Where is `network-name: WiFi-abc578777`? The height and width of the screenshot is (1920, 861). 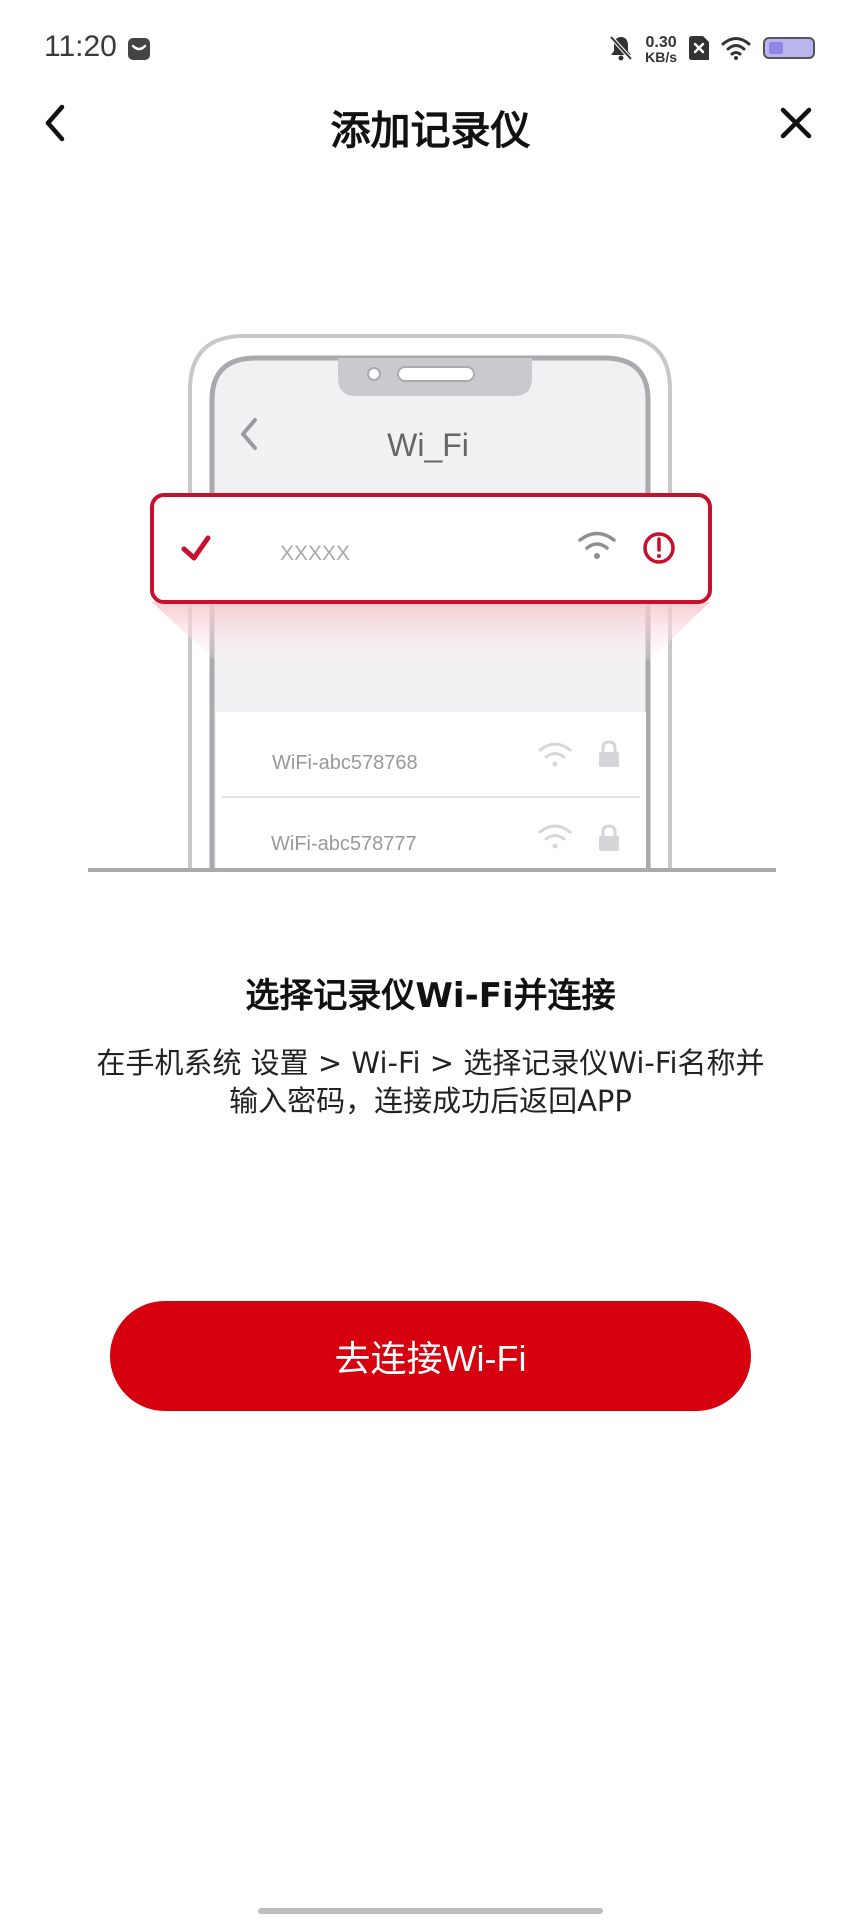 network-name: WiFi-abc578777 is located at coordinates (344, 844).